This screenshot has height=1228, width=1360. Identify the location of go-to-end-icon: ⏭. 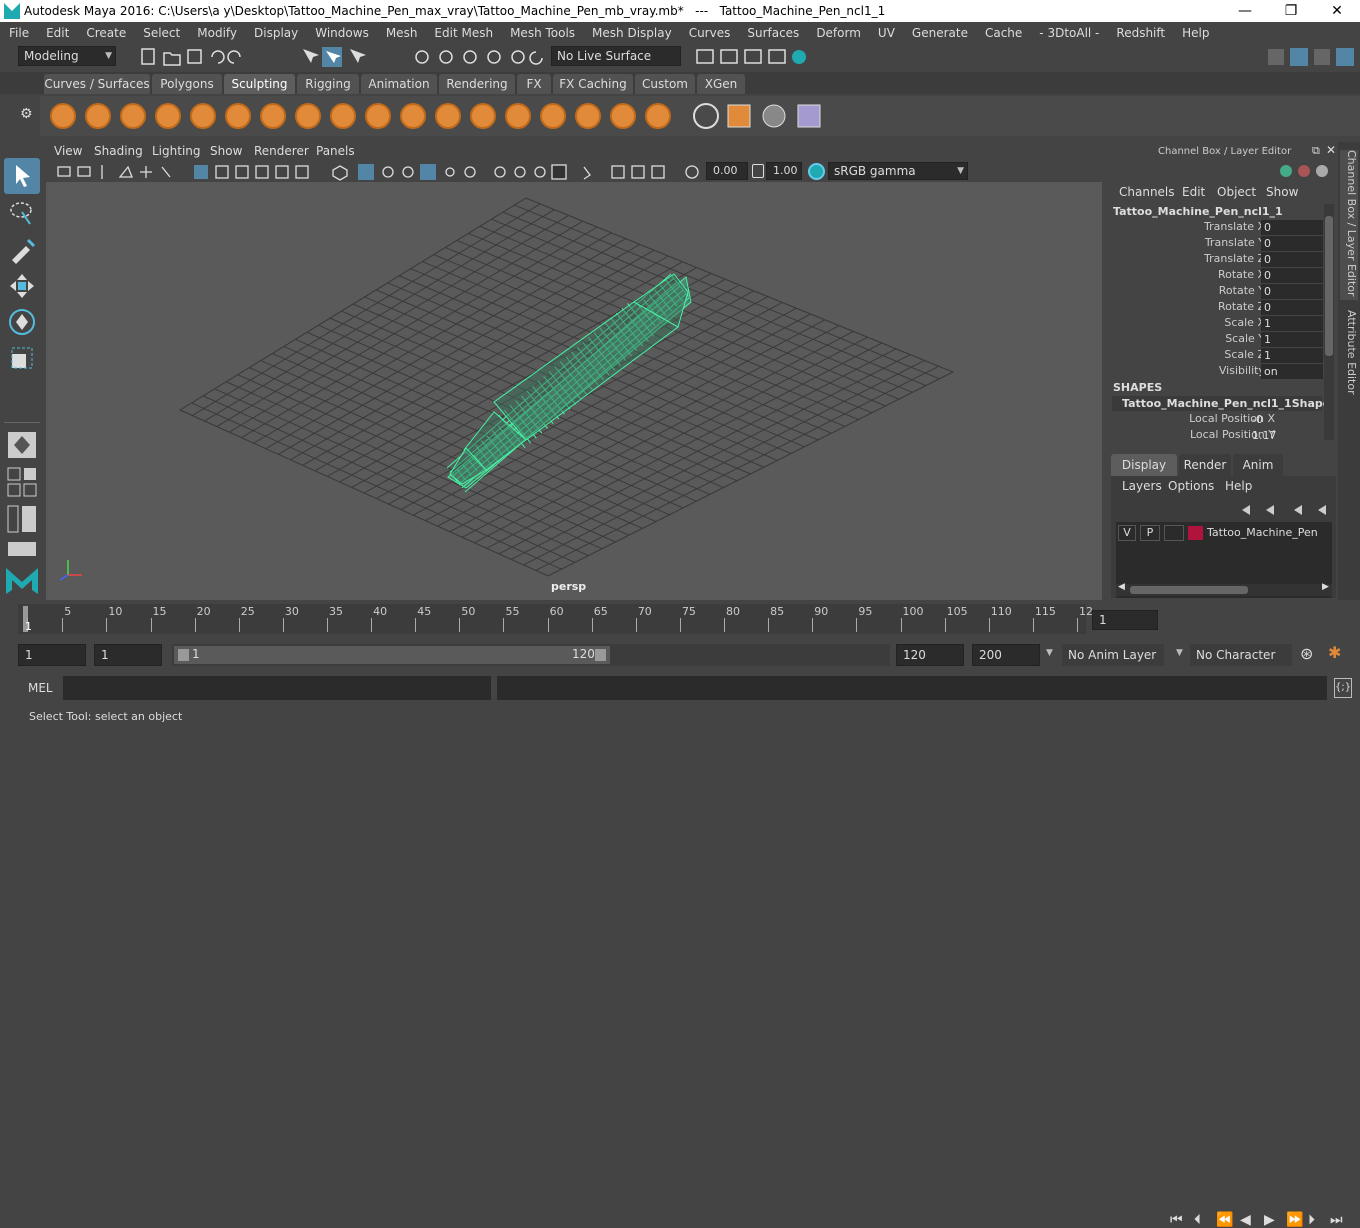
(1336, 1220).